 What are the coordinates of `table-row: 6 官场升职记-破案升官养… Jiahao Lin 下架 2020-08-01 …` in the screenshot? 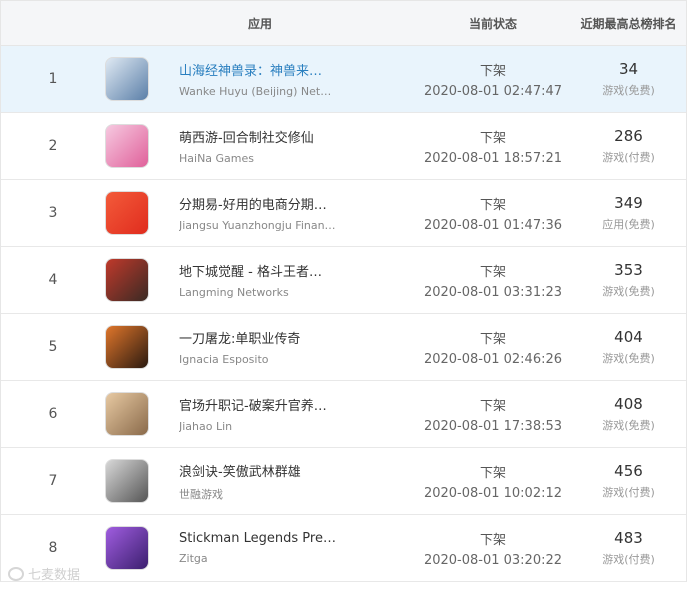 It's located at (343, 414).